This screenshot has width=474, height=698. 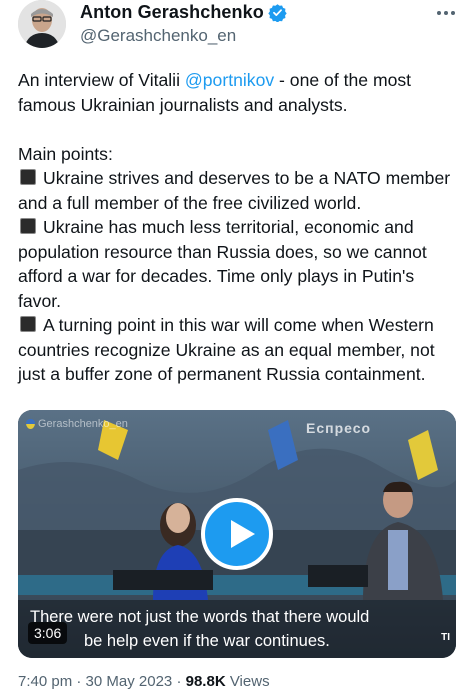 I want to click on channel-logo: Еспресо, so click(x=339, y=428).